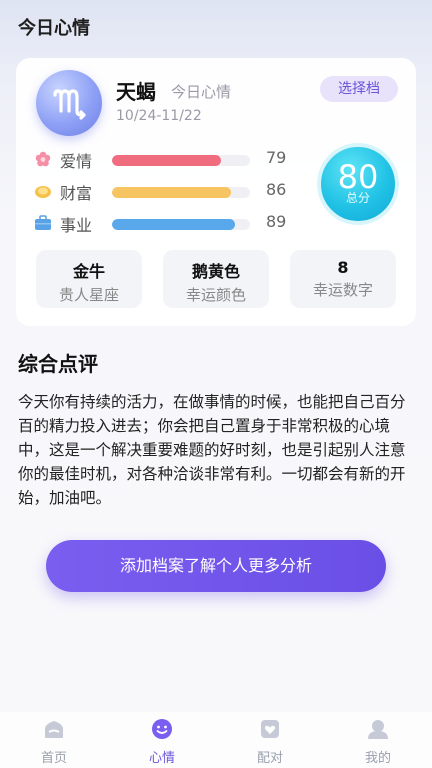 This screenshot has height=768, width=432. I want to click on add-profile-button: 添加档案了解个人更多分析, so click(216, 566).